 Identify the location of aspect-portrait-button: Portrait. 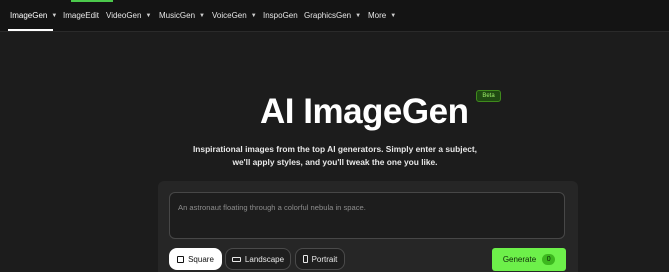
(320, 259).